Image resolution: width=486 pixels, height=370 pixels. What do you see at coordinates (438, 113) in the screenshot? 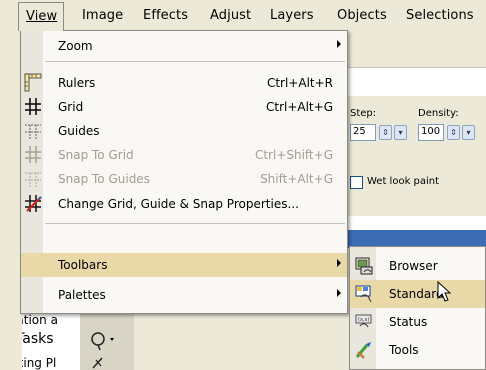
I see `density-label: Density:` at bounding box center [438, 113].